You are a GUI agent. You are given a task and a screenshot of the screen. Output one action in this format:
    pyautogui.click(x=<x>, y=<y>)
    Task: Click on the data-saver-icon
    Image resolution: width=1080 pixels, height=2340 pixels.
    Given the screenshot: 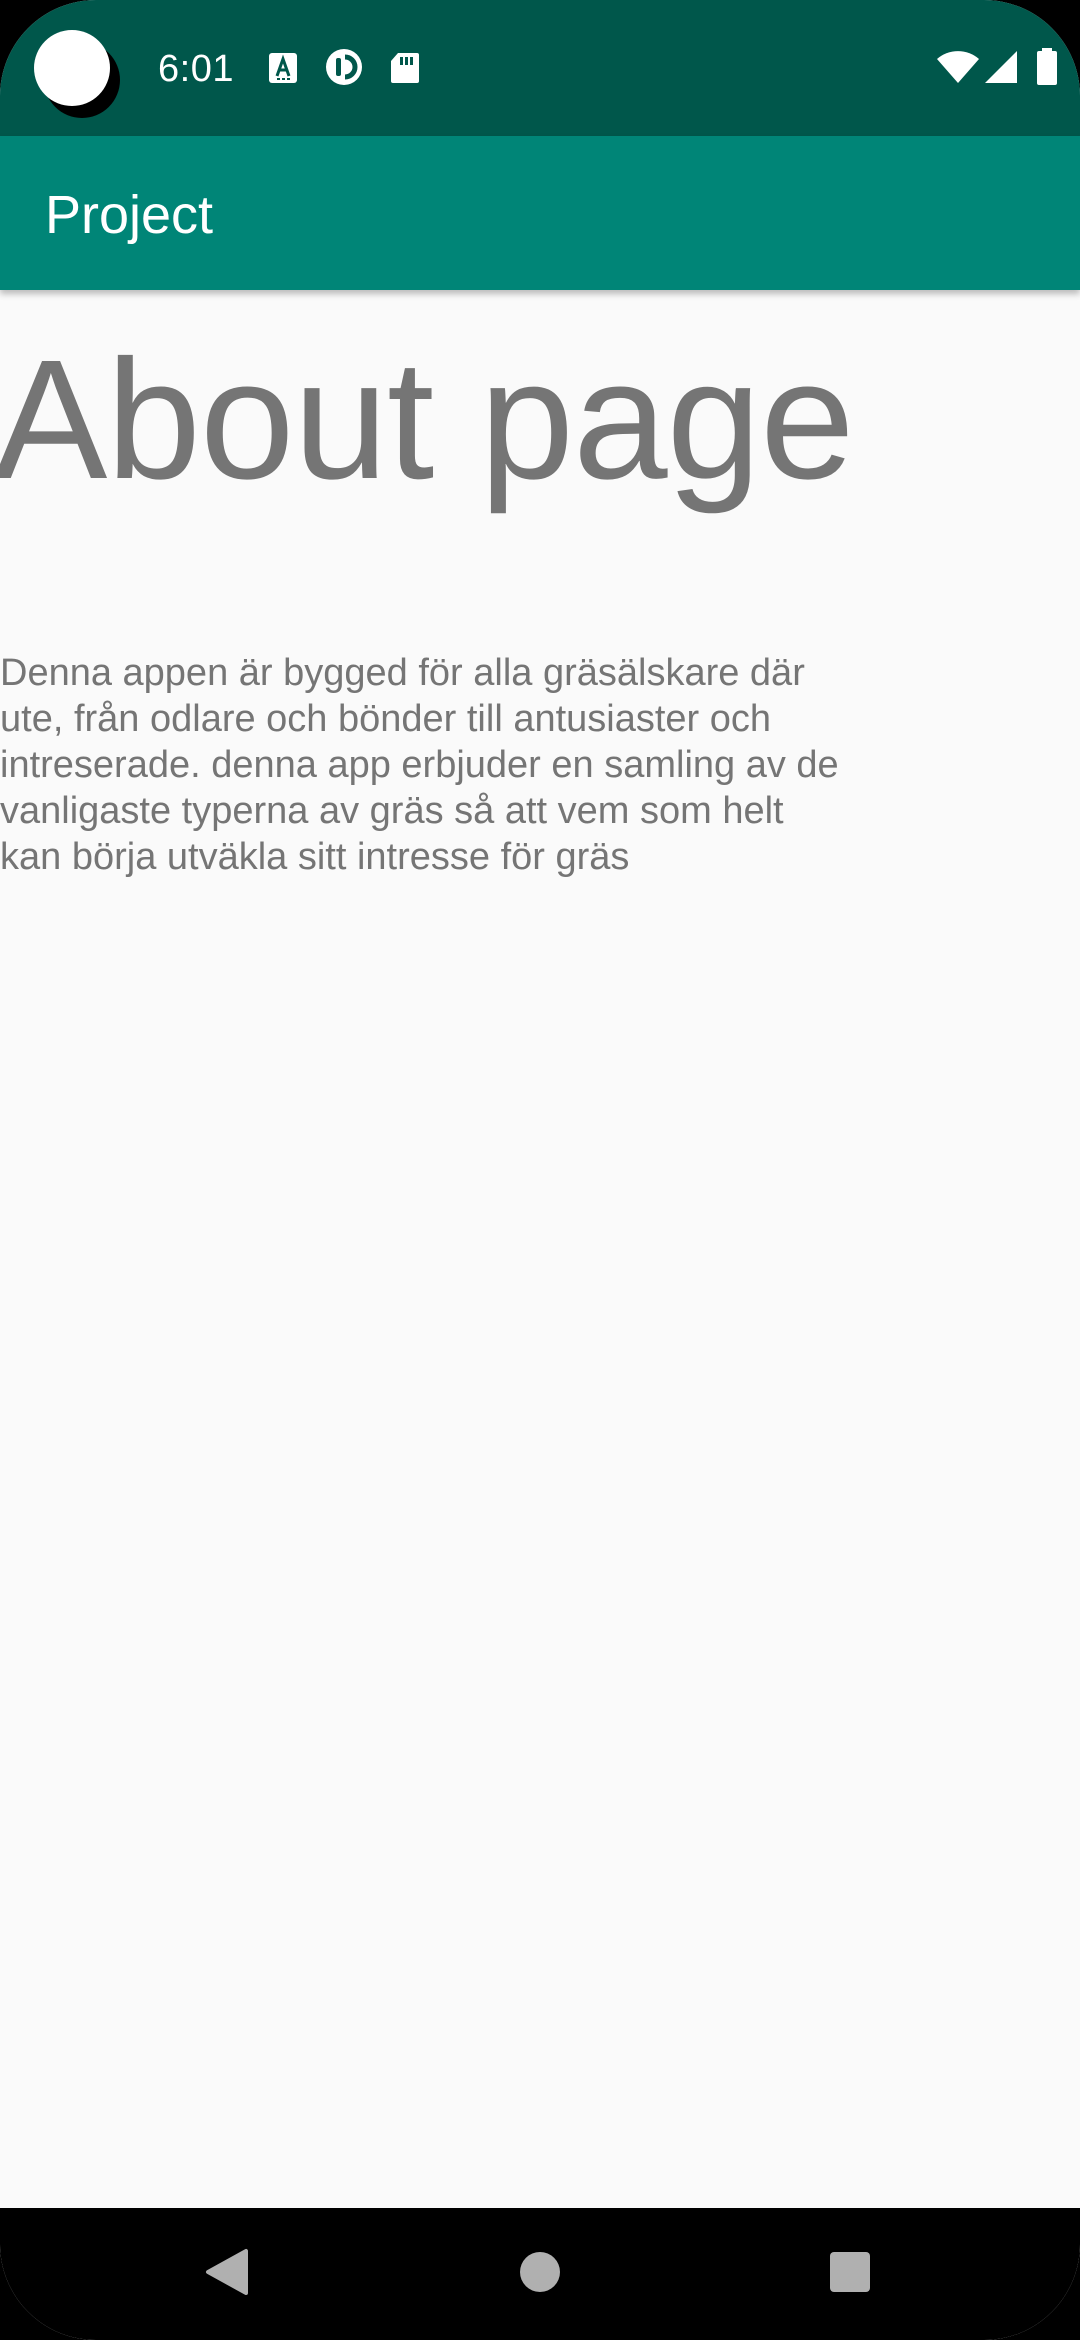 What is the action you would take?
    pyautogui.click(x=344, y=69)
    